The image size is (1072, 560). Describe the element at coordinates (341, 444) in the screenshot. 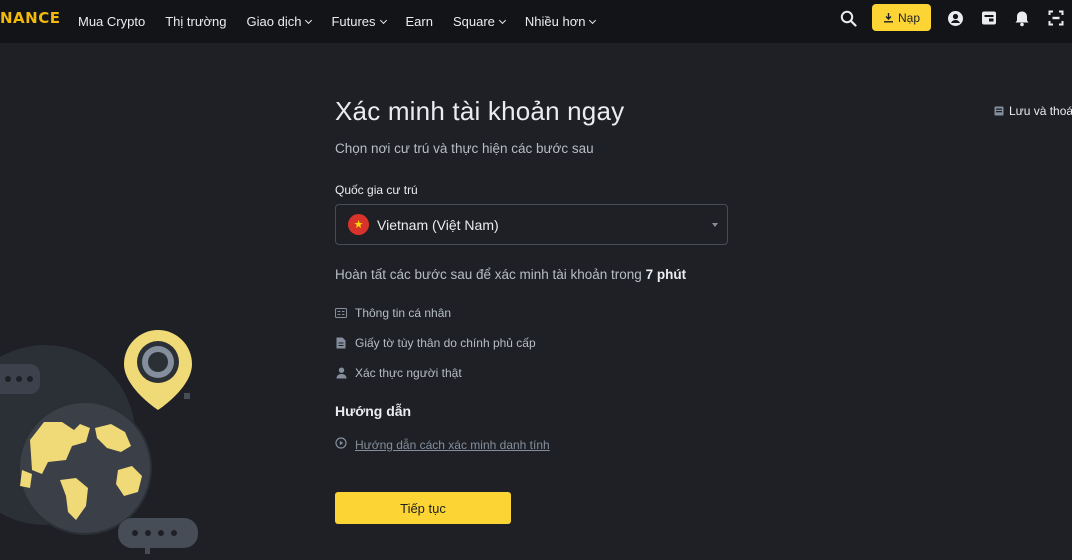

I see `play-circle-icon` at that location.